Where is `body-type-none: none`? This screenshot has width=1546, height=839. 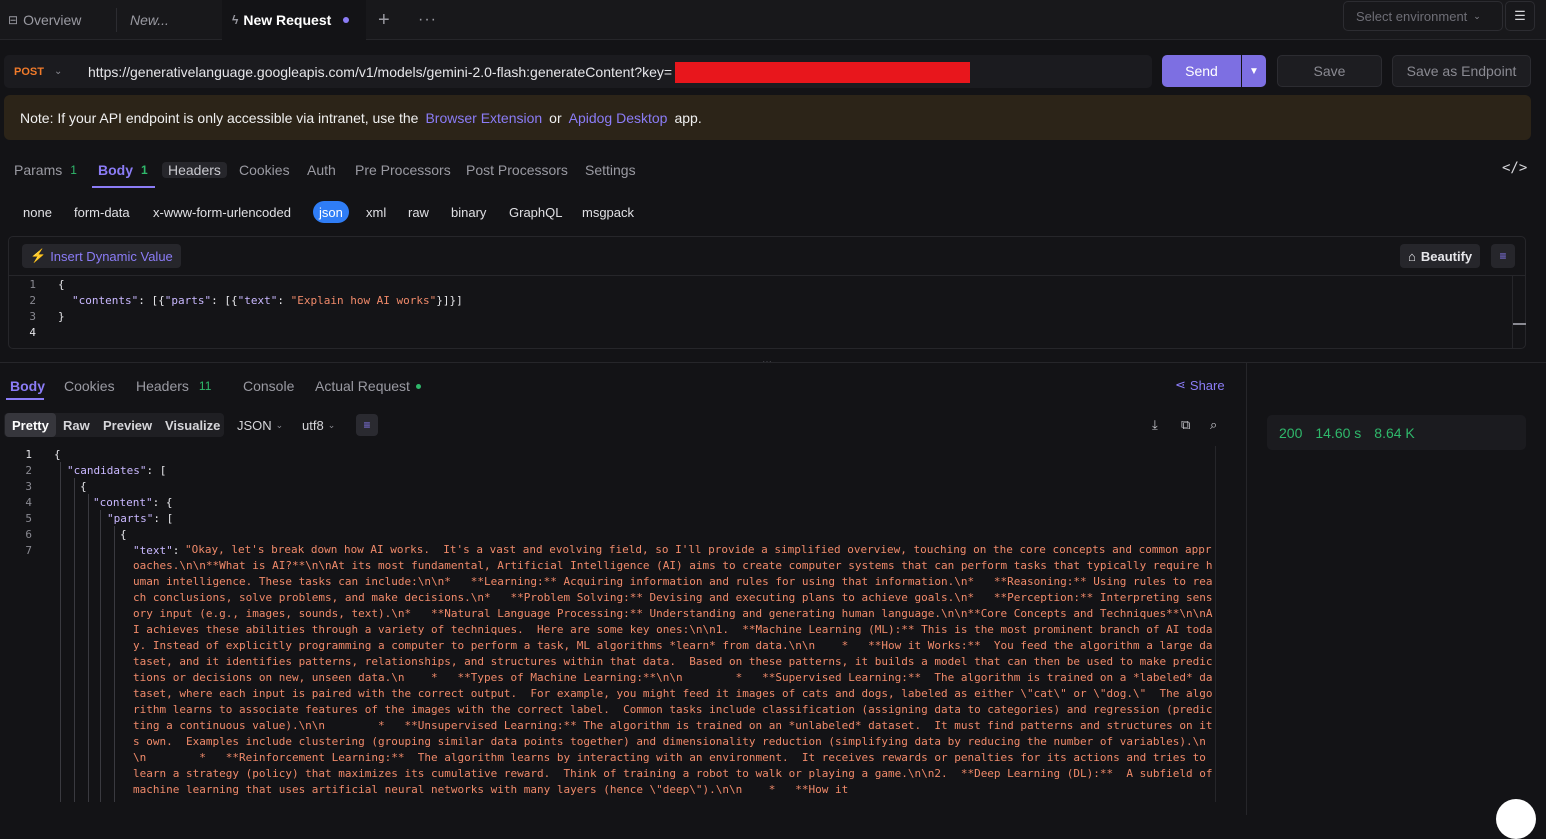
body-type-none: none is located at coordinates (37, 212).